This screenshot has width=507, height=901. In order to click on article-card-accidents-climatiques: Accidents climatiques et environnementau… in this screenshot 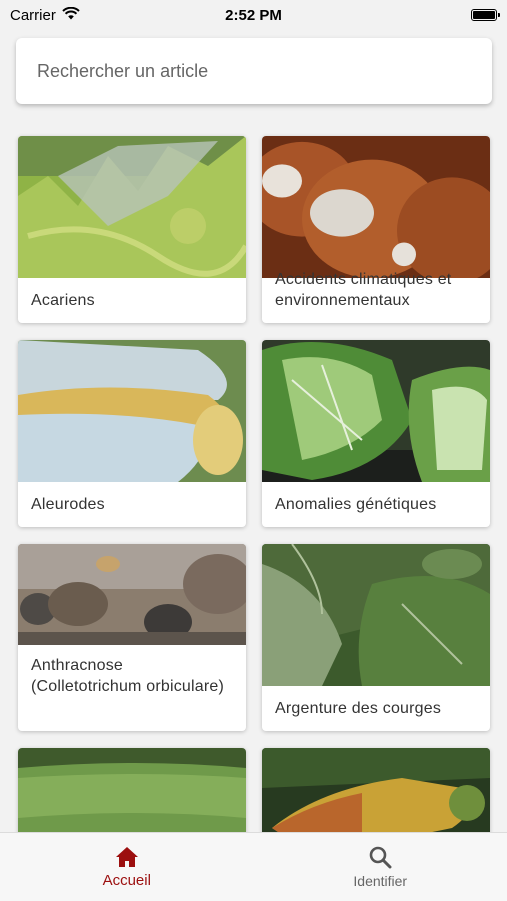, I will do `click(376, 229)`.